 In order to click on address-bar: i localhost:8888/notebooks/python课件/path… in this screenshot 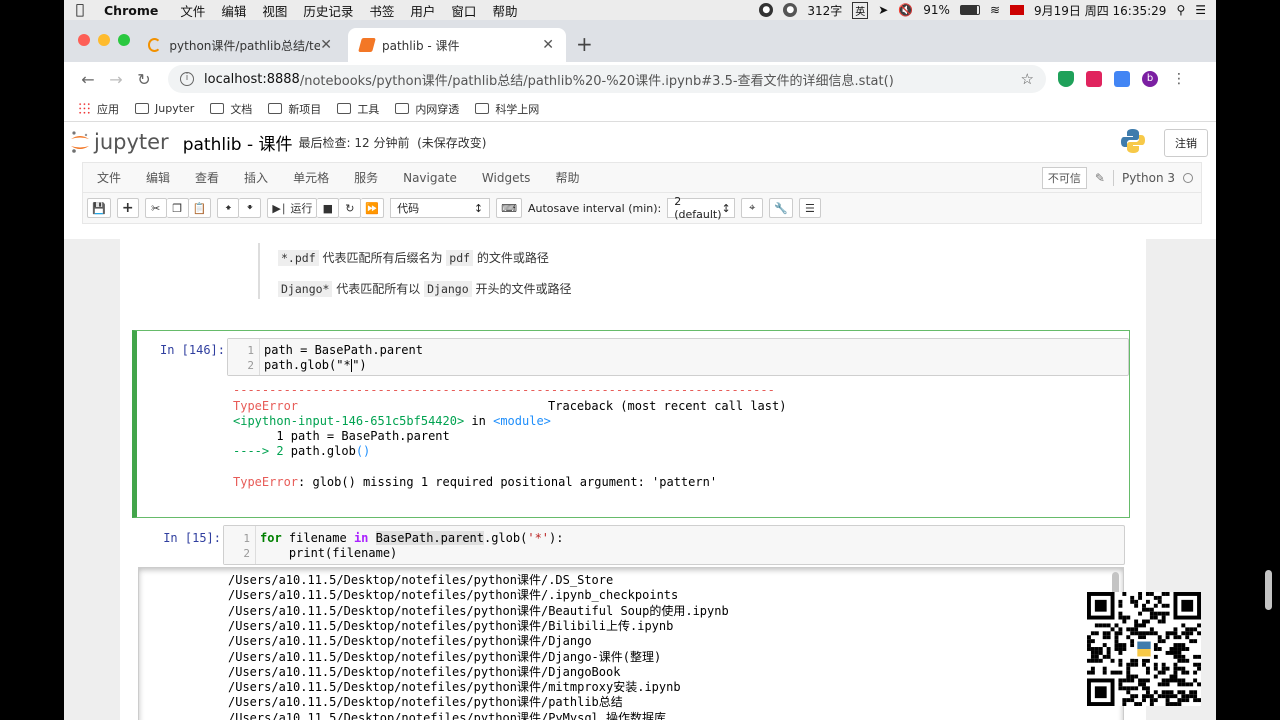, I will do `click(607, 79)`.